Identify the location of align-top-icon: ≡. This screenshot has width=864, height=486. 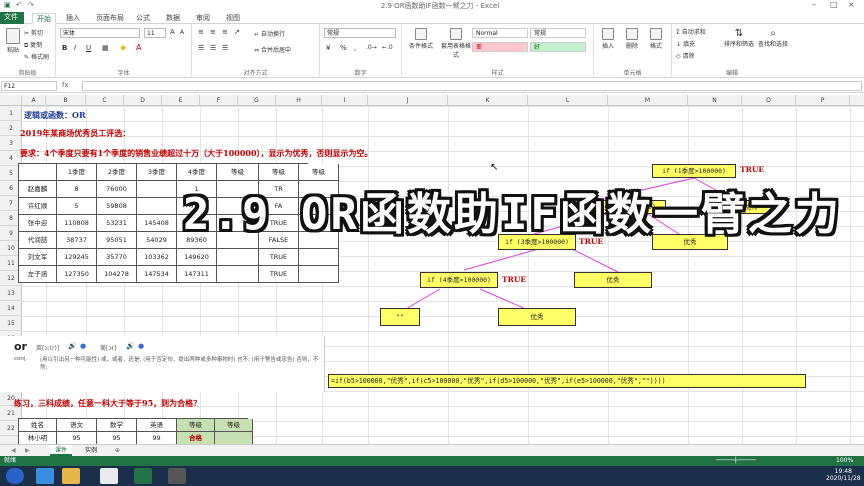
(201, 32).